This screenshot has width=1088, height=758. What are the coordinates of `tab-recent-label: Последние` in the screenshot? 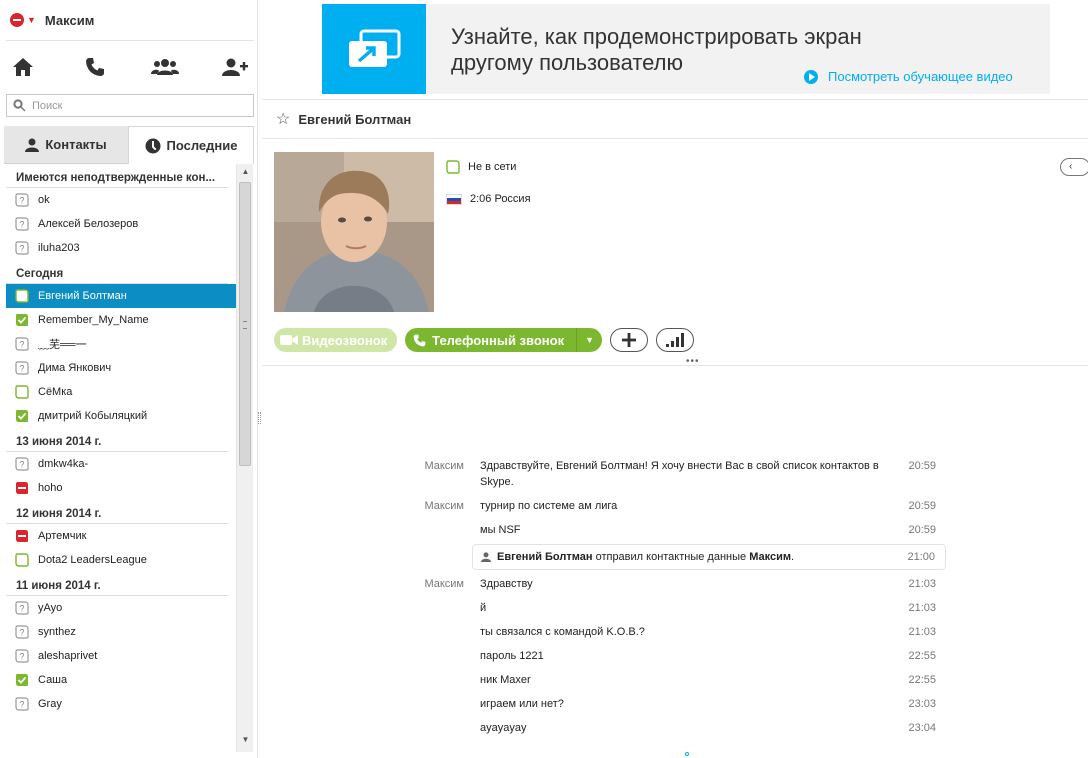 It's located at (202, 145).